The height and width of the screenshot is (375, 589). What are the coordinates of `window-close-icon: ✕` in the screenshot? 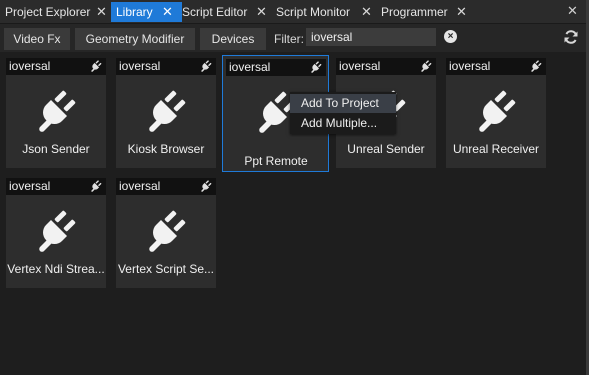 It's located at (572, 11).